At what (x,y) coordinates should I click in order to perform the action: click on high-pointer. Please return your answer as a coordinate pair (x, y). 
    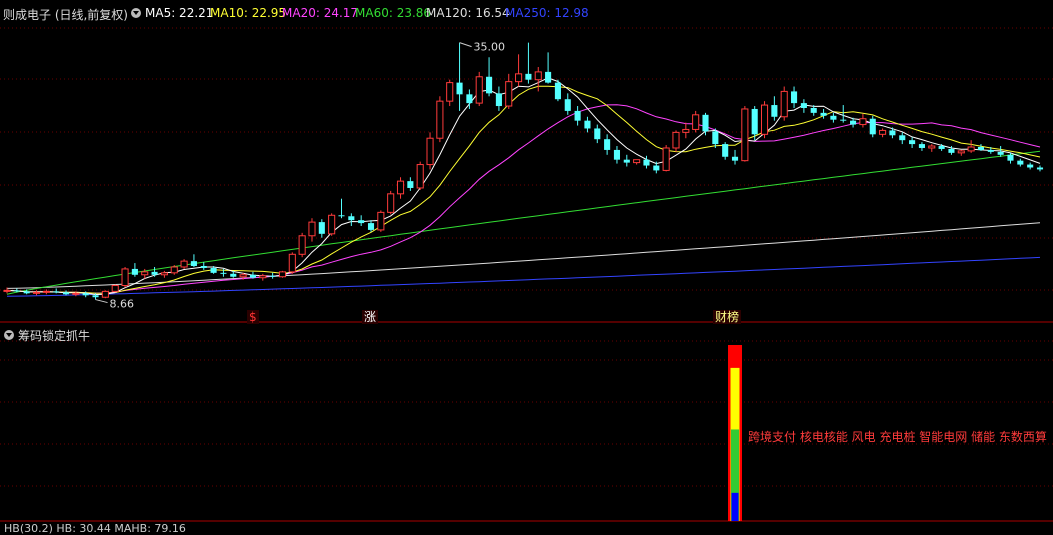
    Looking at the image, I should click on (465, 45).